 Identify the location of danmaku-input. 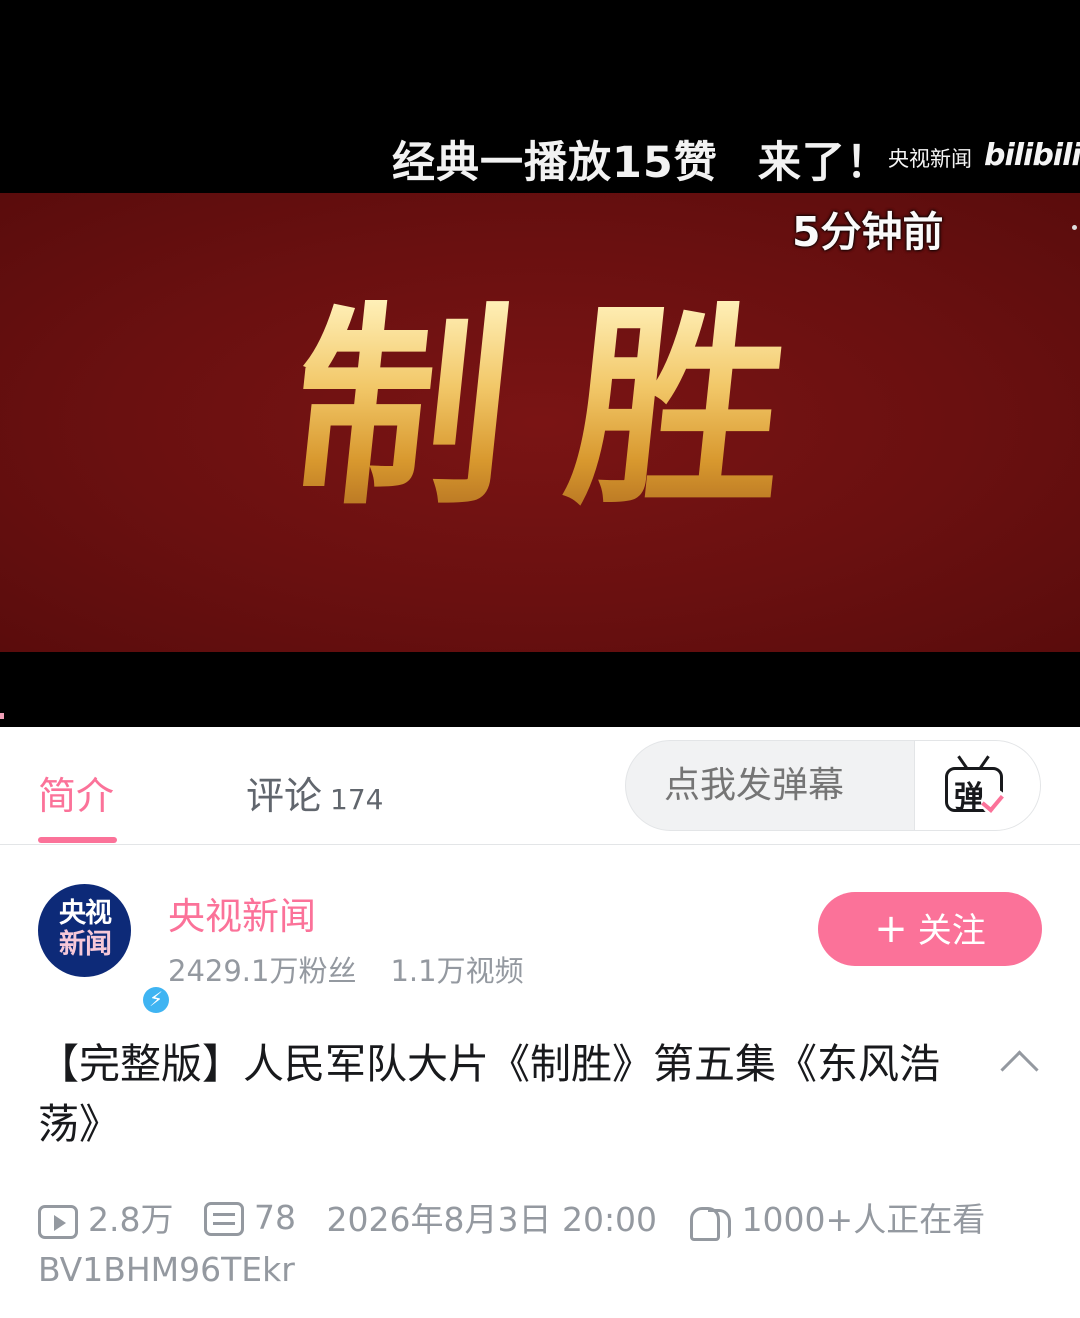
(789, 785).